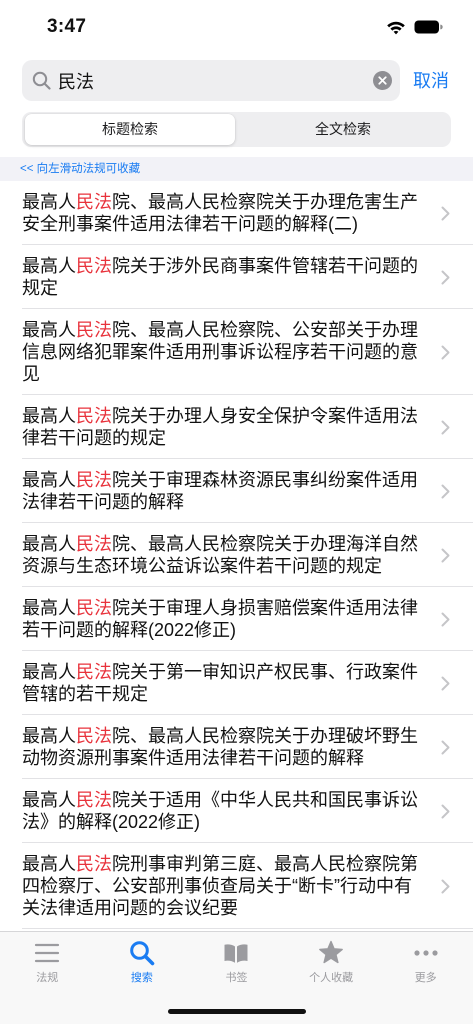 Image resolution: width=473 pixels, height=1024 pixels. Describe the element at coordinates (236, 129) in the screenshot. I see `search-mode-segmented-control: 标题检索 全文检索` at that location.